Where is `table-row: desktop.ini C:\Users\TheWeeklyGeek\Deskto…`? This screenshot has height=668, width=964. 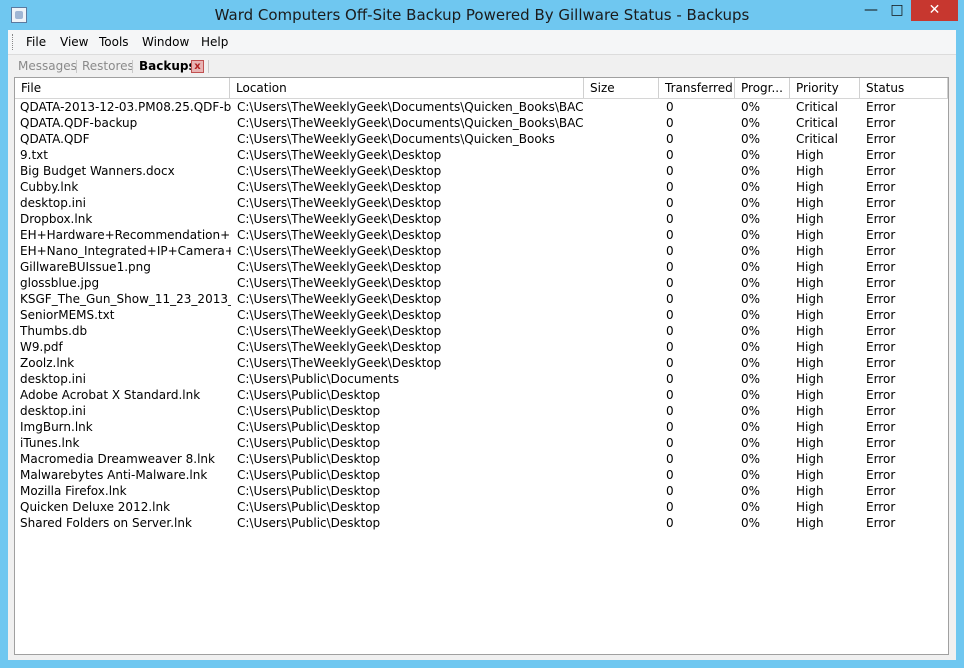 table-row: desktop.ini C:\Users\TheWeeklyGeek\Deskto… is located at coordinates (481, 203).